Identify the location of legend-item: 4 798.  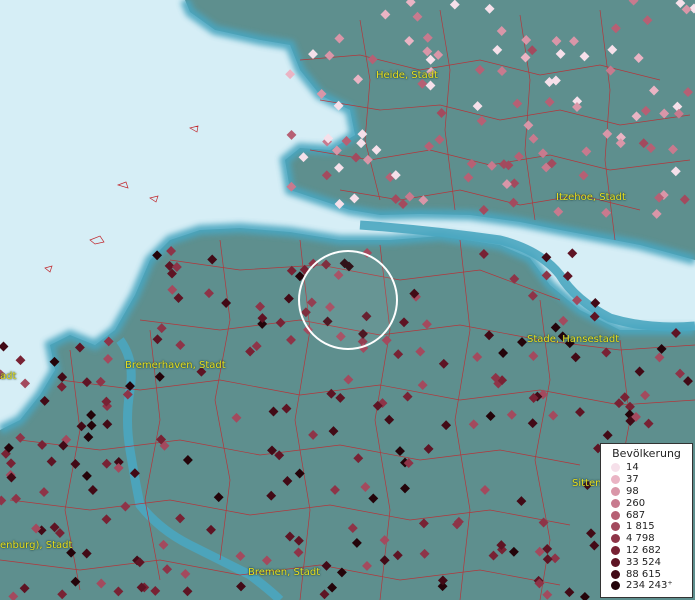
(646, 539).